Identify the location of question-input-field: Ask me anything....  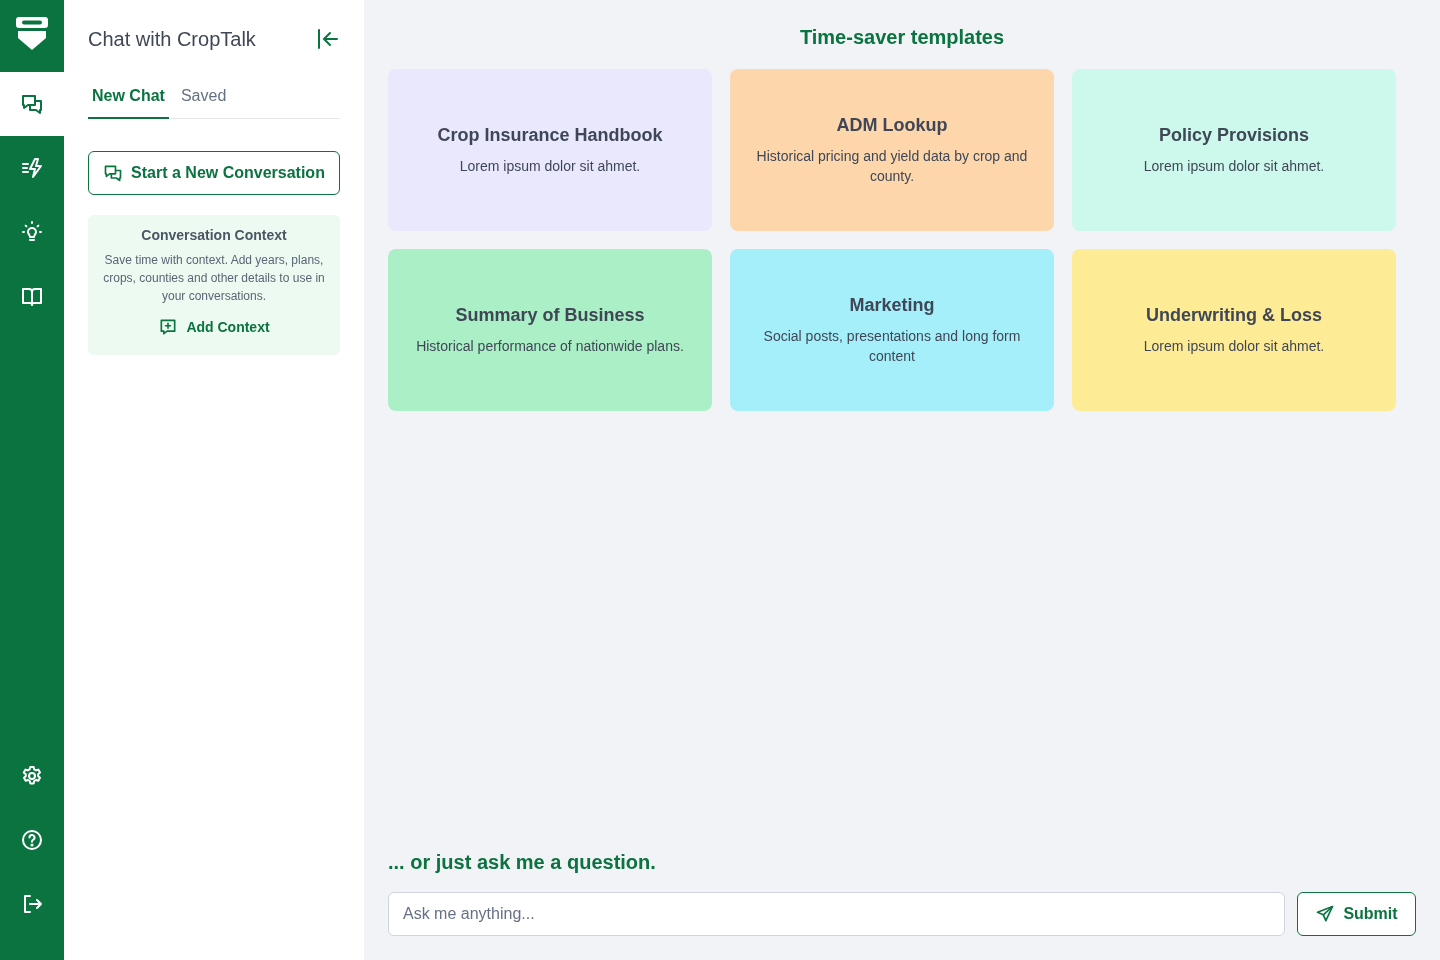
(836, 914).